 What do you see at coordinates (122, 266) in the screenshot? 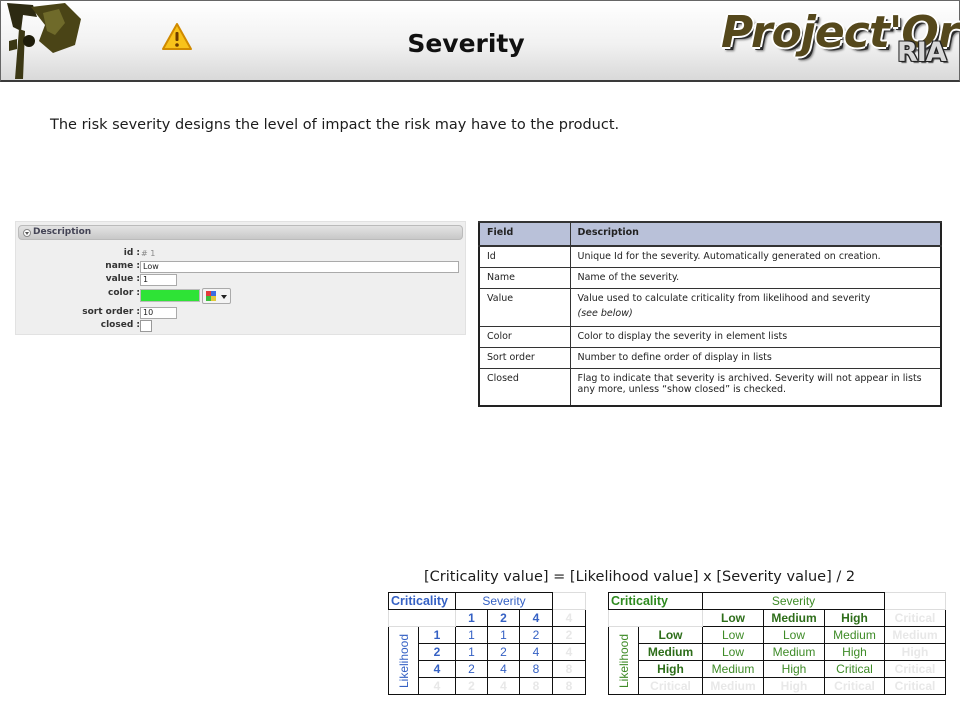
I see `name-label: name :` at bounding box center [122, 266].